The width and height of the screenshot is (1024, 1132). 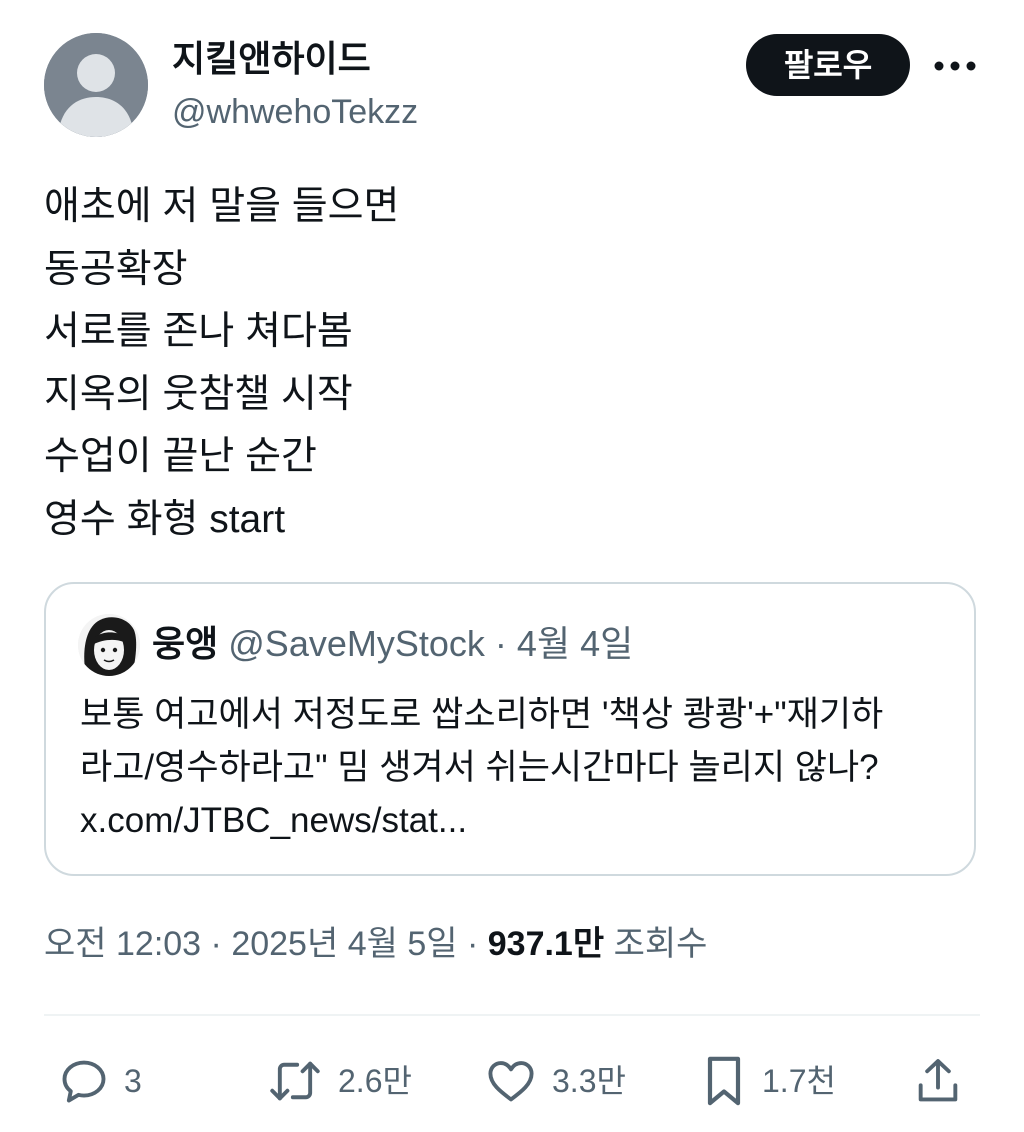 I want to click on action-bar: 3 2.6만 3.3만 1.7천, so click(x=512, y=1081).